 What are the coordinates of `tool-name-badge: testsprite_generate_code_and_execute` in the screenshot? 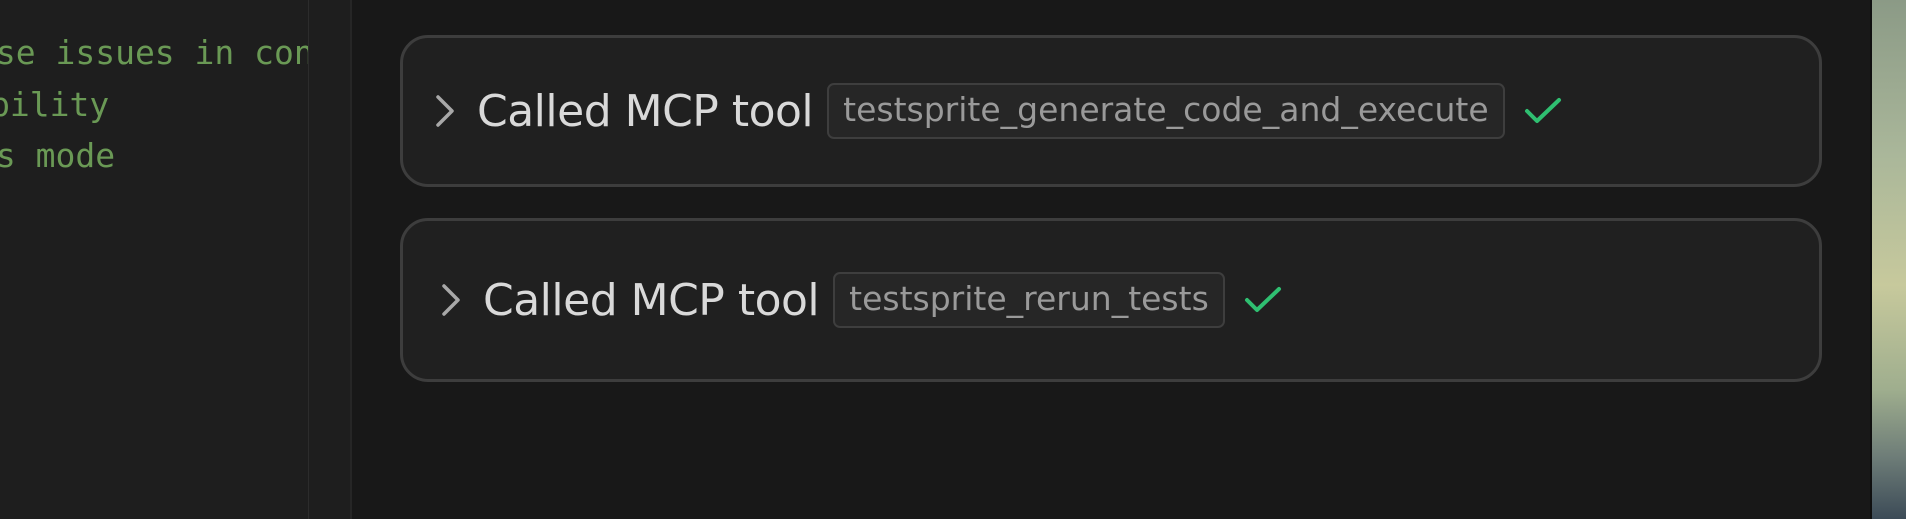 It's located at (1166, 111).